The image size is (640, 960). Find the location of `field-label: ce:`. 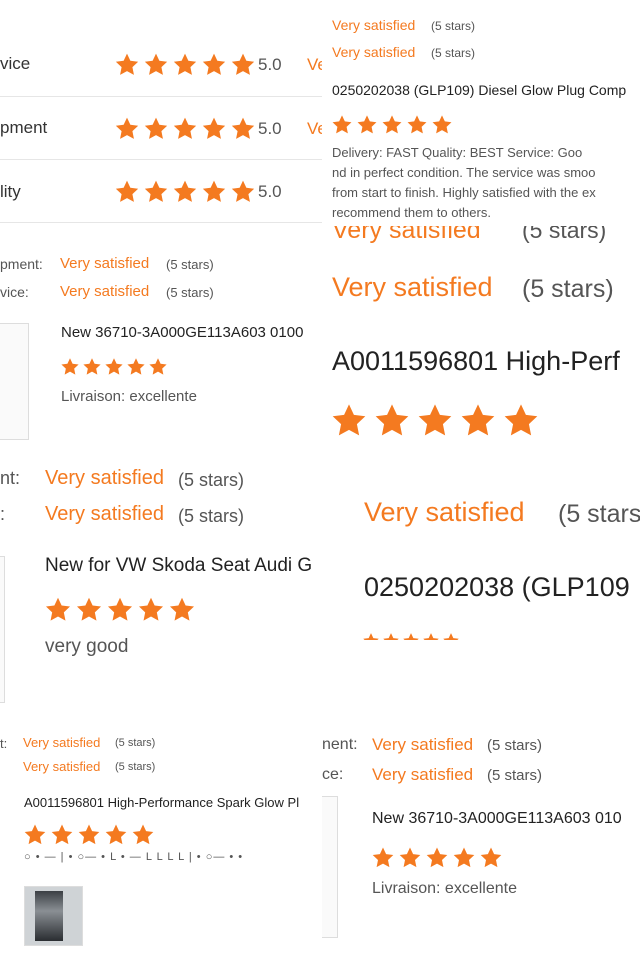

field-label: ce: is located at coordinates (333, 774).